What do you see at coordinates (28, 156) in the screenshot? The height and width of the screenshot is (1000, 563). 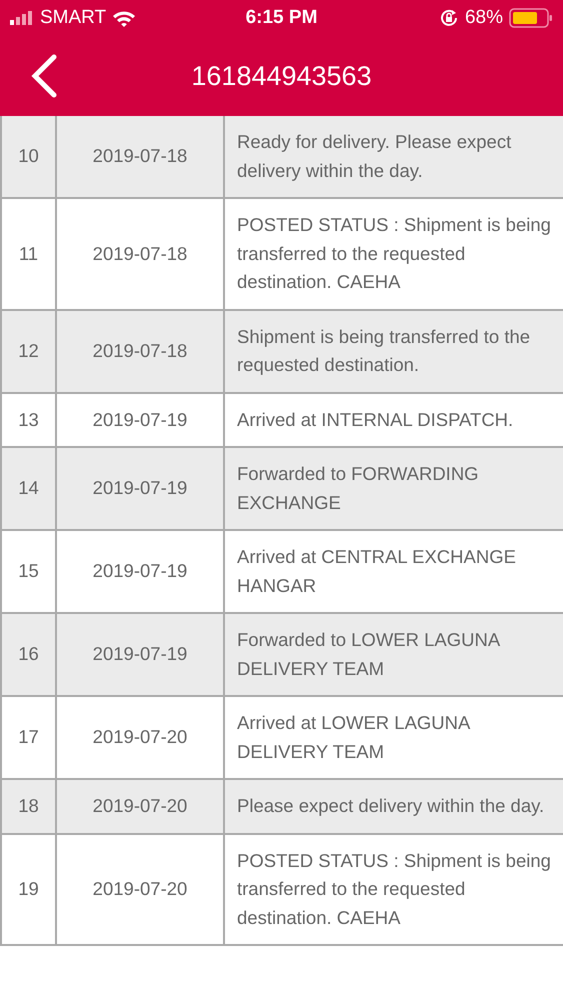 I see `row-number-cell: 10` at bounding box center [28, 156].